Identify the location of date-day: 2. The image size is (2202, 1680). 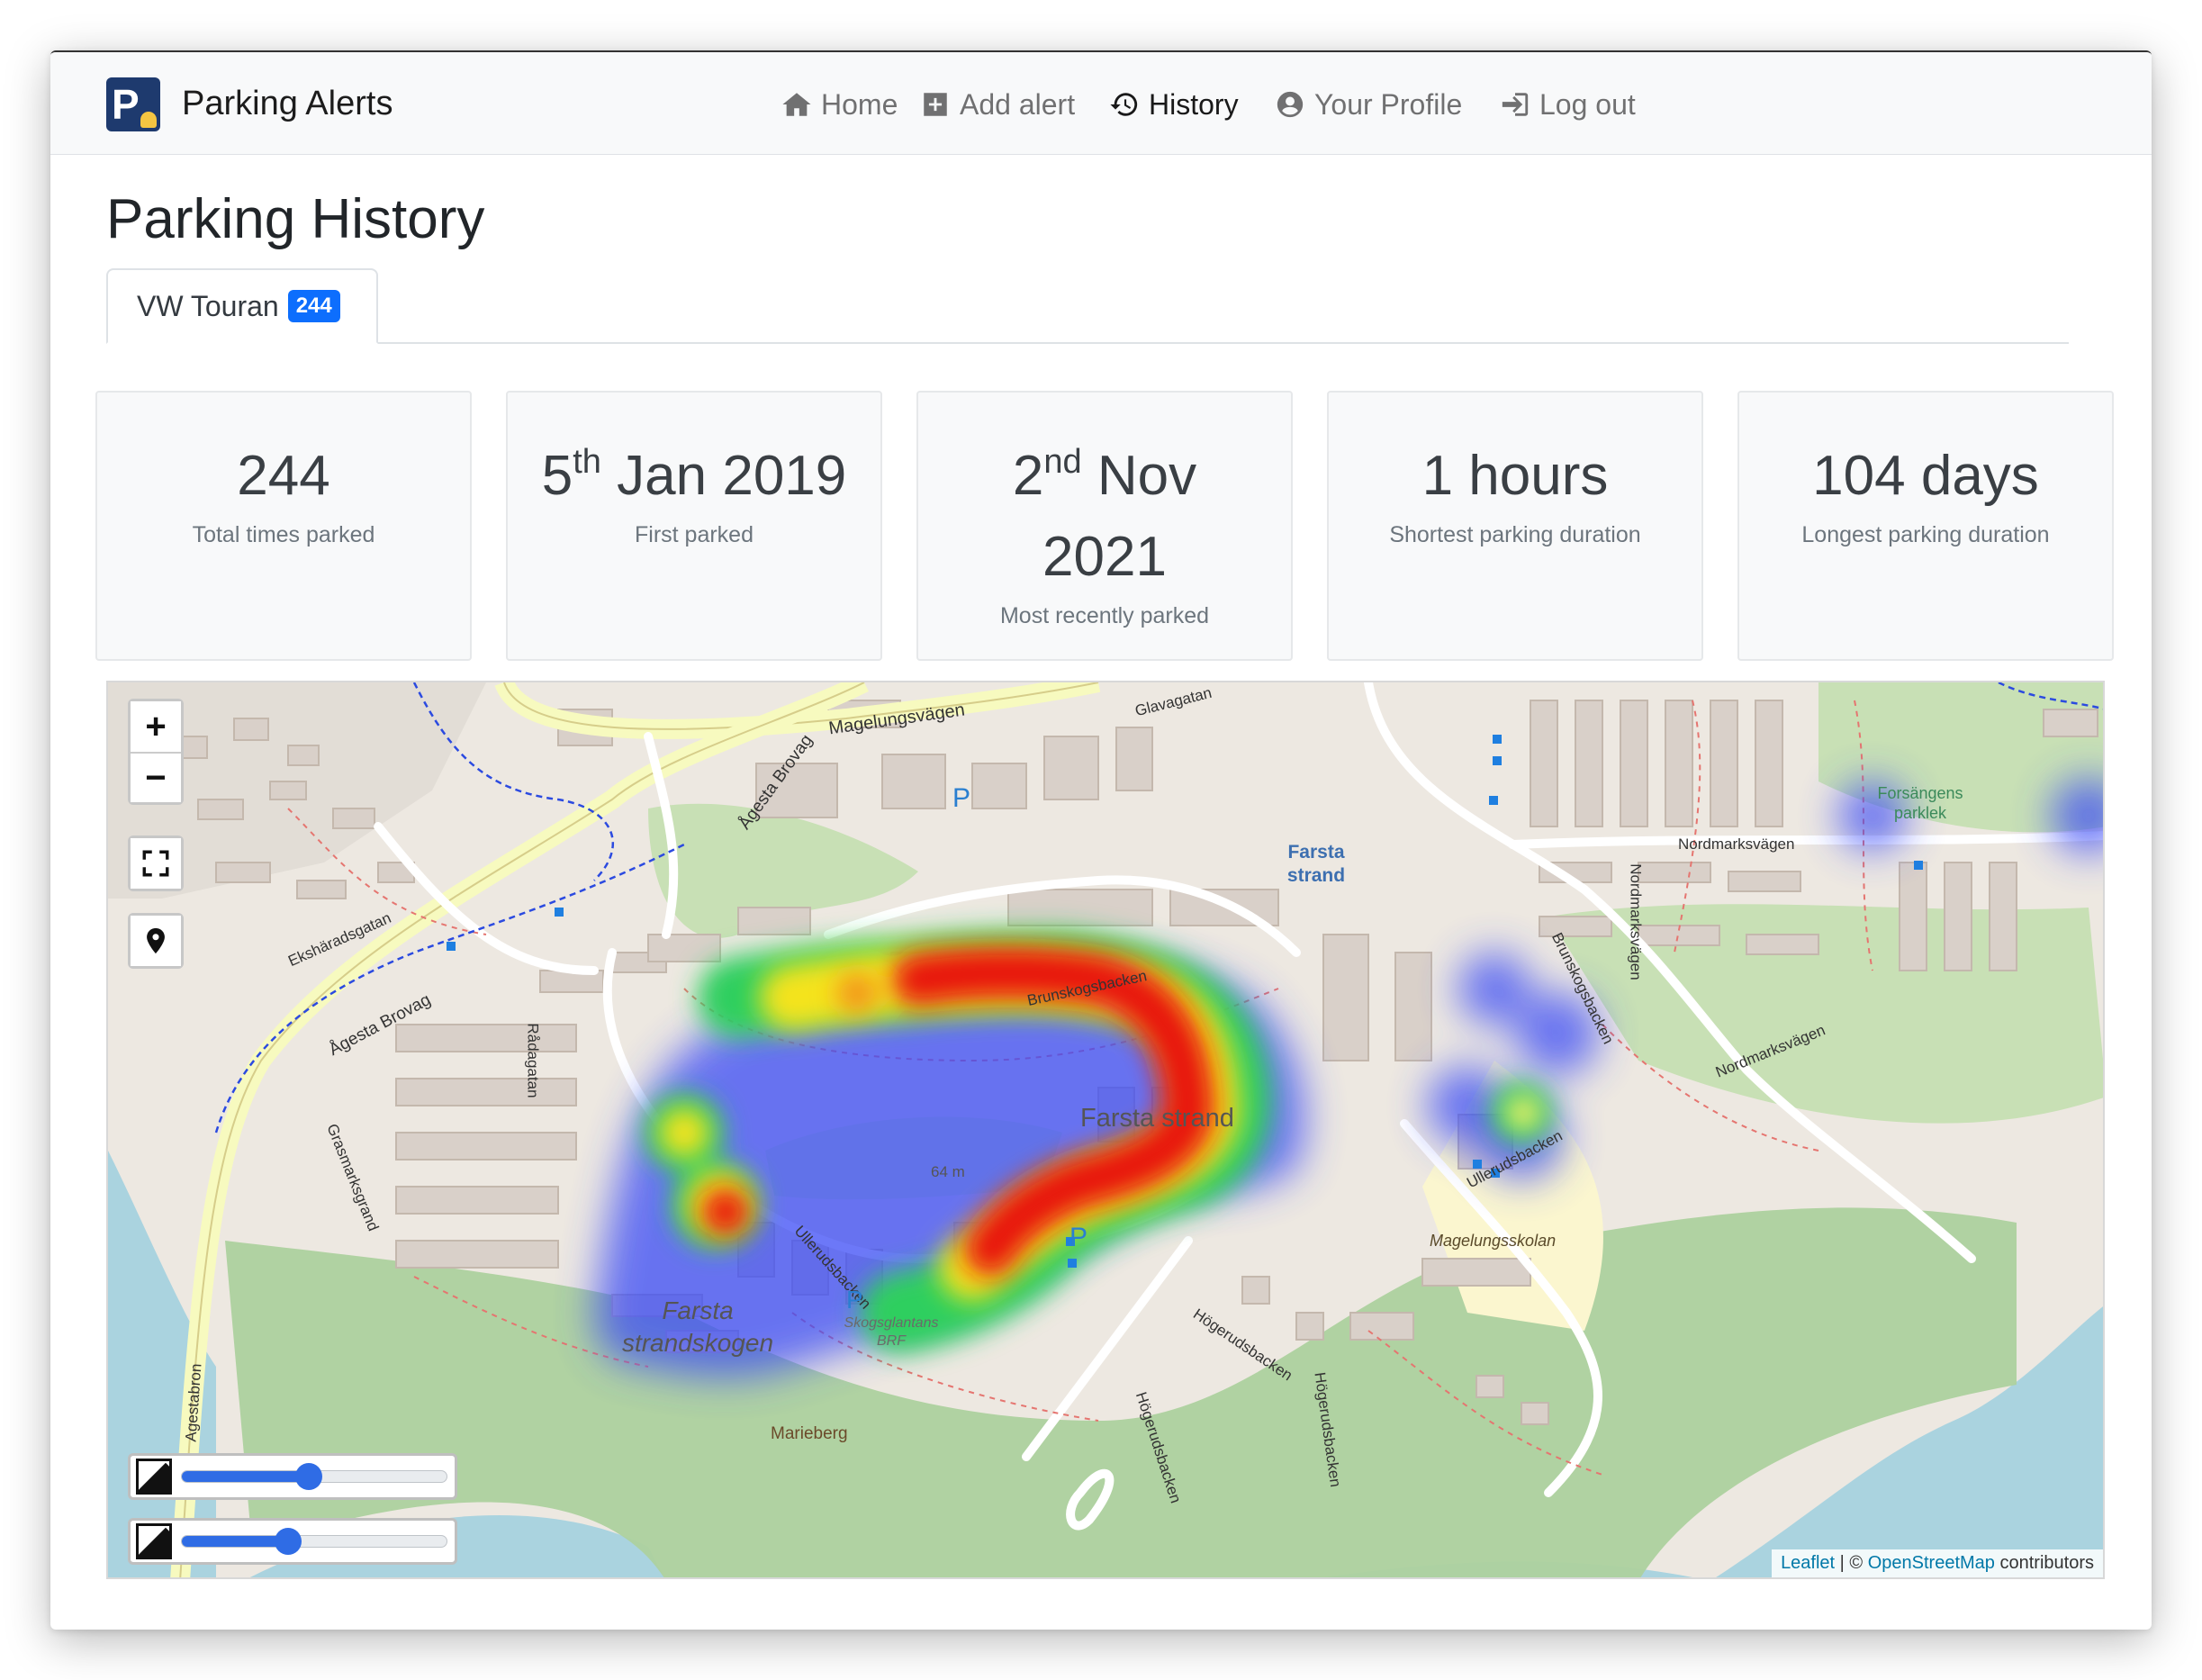
(1028, 476).